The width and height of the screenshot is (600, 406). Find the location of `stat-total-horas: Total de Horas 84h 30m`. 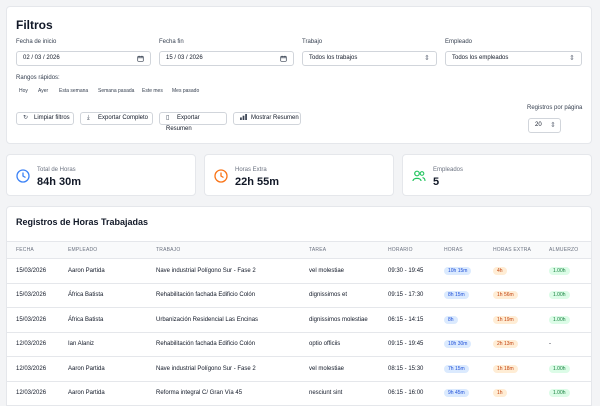

stat-total-horas: Total de Horas 84h 30m is located at coordinates (101, 175).